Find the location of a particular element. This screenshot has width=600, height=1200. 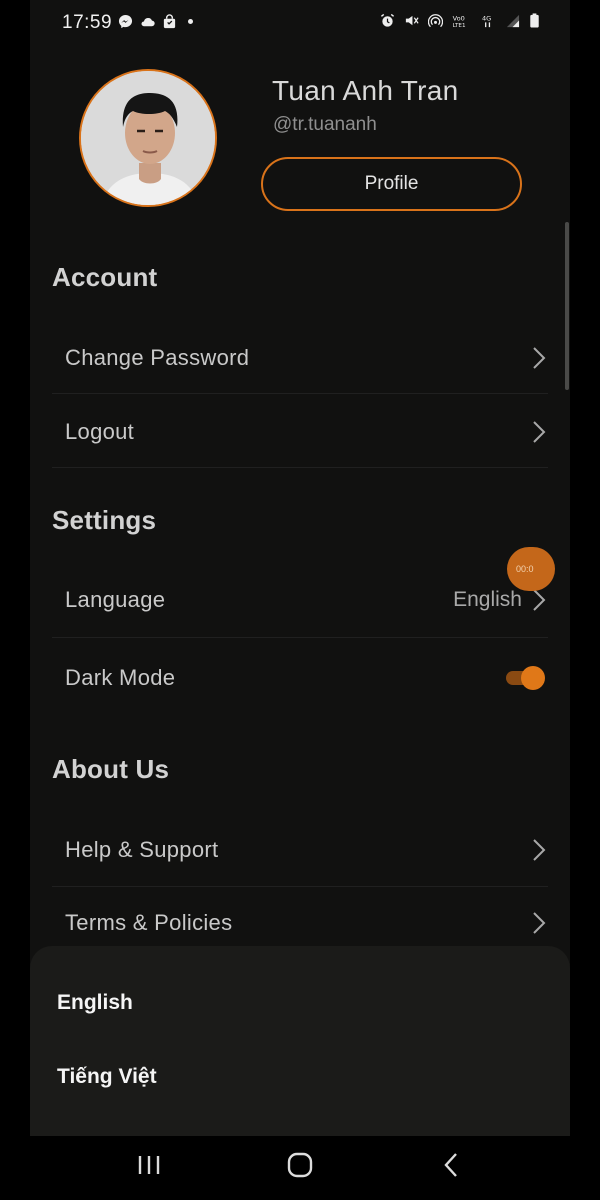

mute-icon is located at coordinates (412, 20).